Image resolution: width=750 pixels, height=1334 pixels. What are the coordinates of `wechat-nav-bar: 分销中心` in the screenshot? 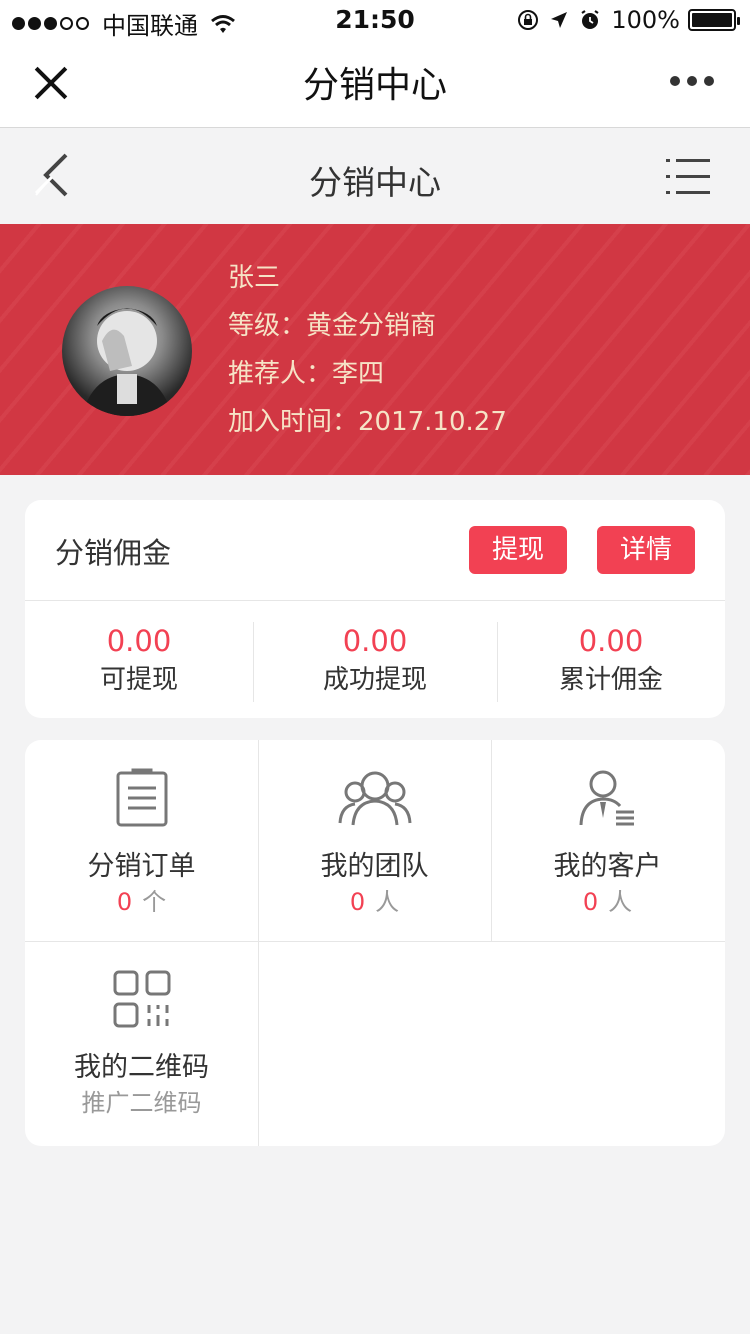 It's located at (375, 84).